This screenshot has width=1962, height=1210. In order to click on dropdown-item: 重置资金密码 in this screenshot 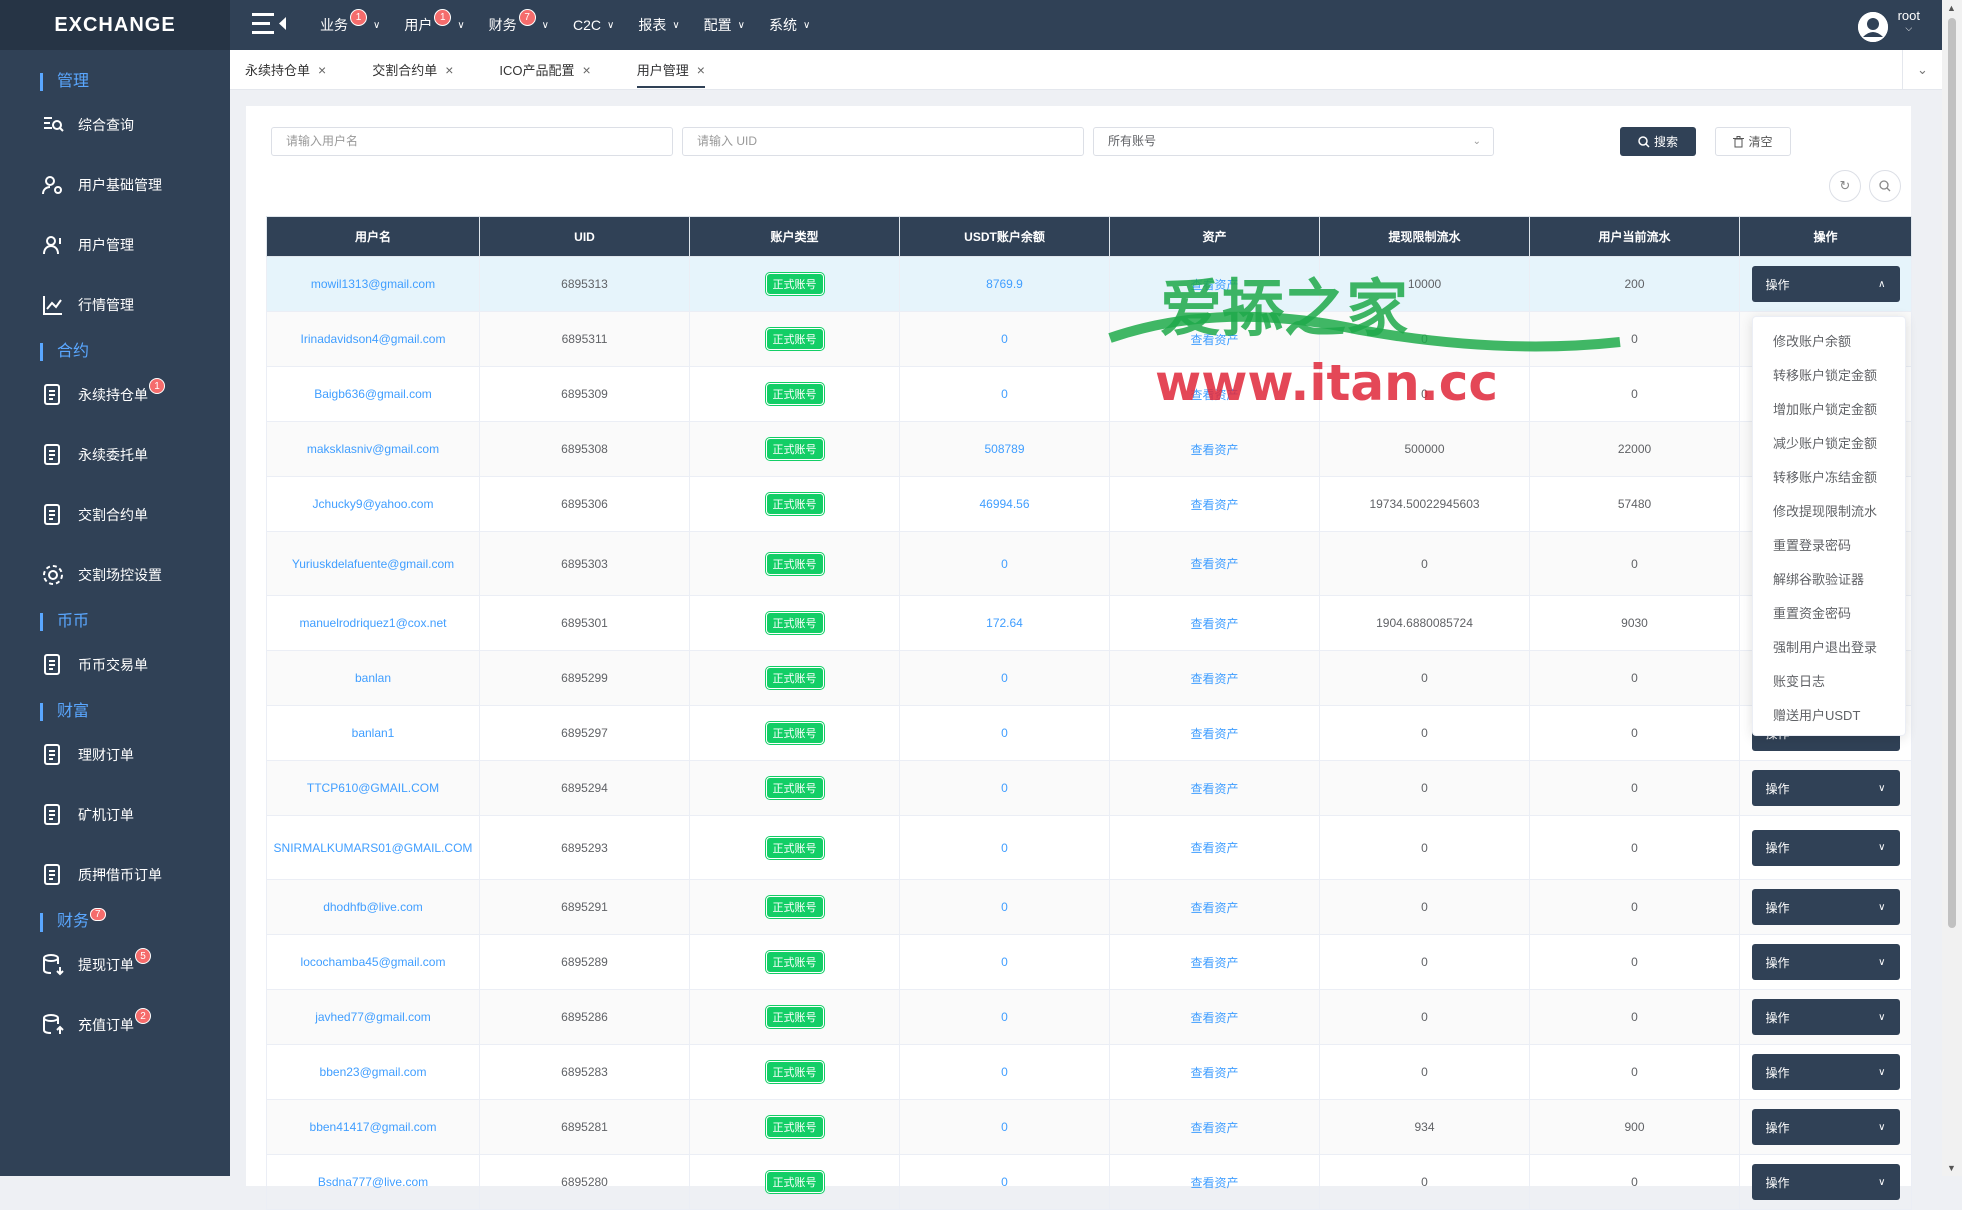, I will do `click(1829, 614)`.